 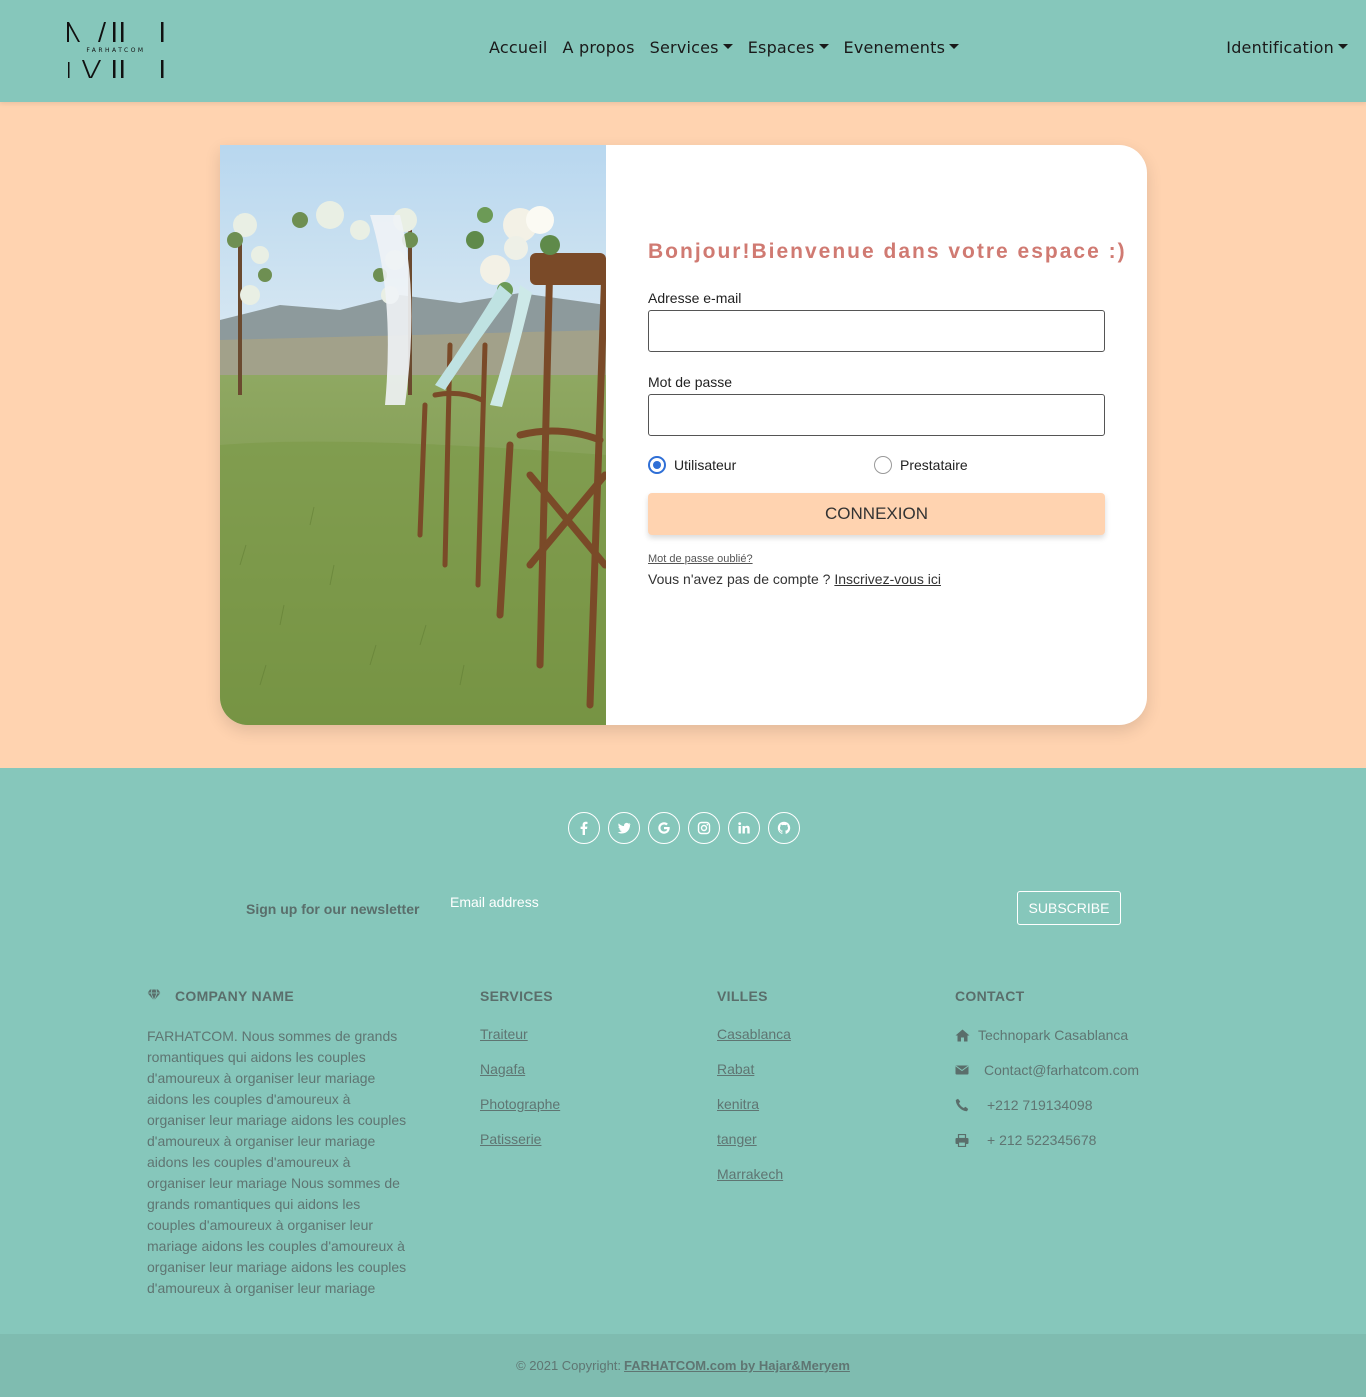 What do you see at coordinates (876, 559) in the screenshot?
I see `forgot-password-link: Mot de passe oublié?` at bounding box center [876, 559].